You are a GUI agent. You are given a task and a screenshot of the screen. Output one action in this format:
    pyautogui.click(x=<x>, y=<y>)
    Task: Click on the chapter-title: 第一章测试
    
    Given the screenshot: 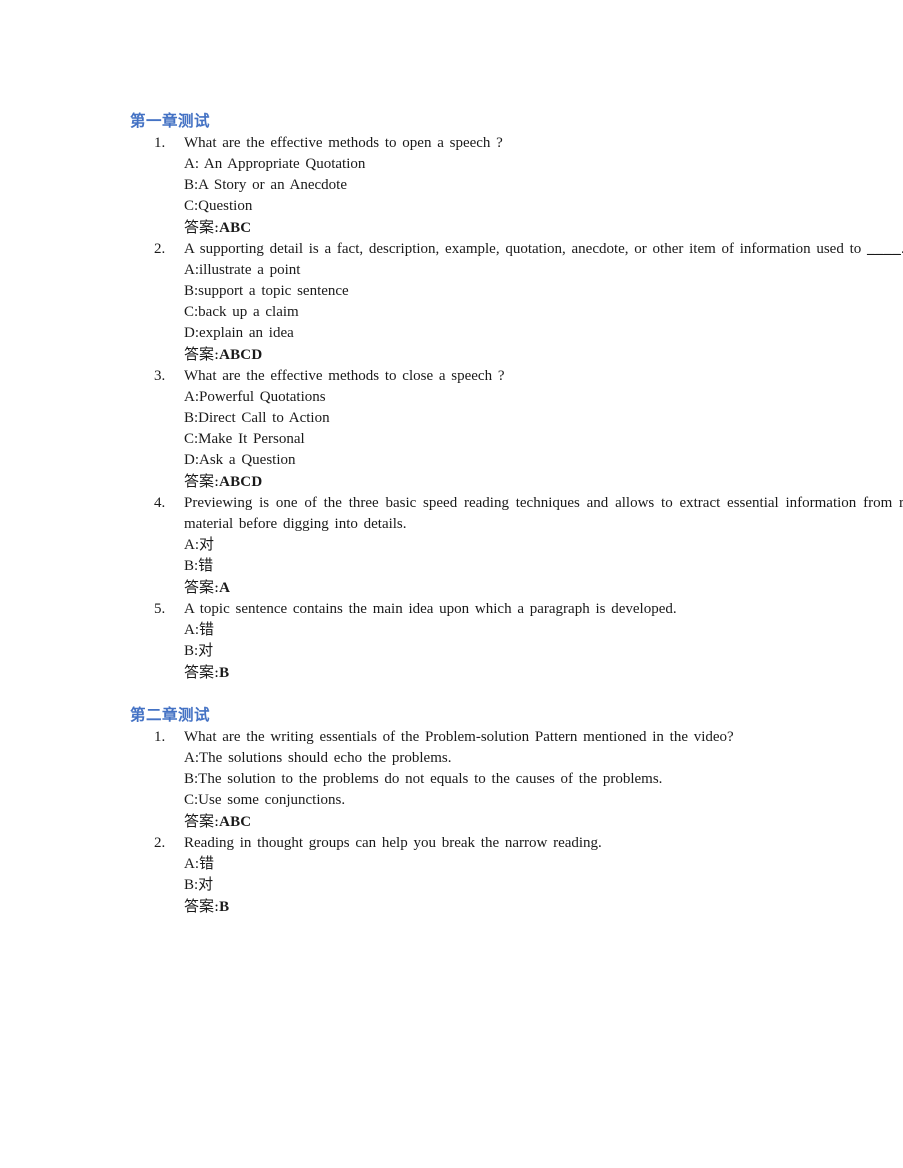 What is the action you would take?
    pyautogui.click(x=170, y=120)
    